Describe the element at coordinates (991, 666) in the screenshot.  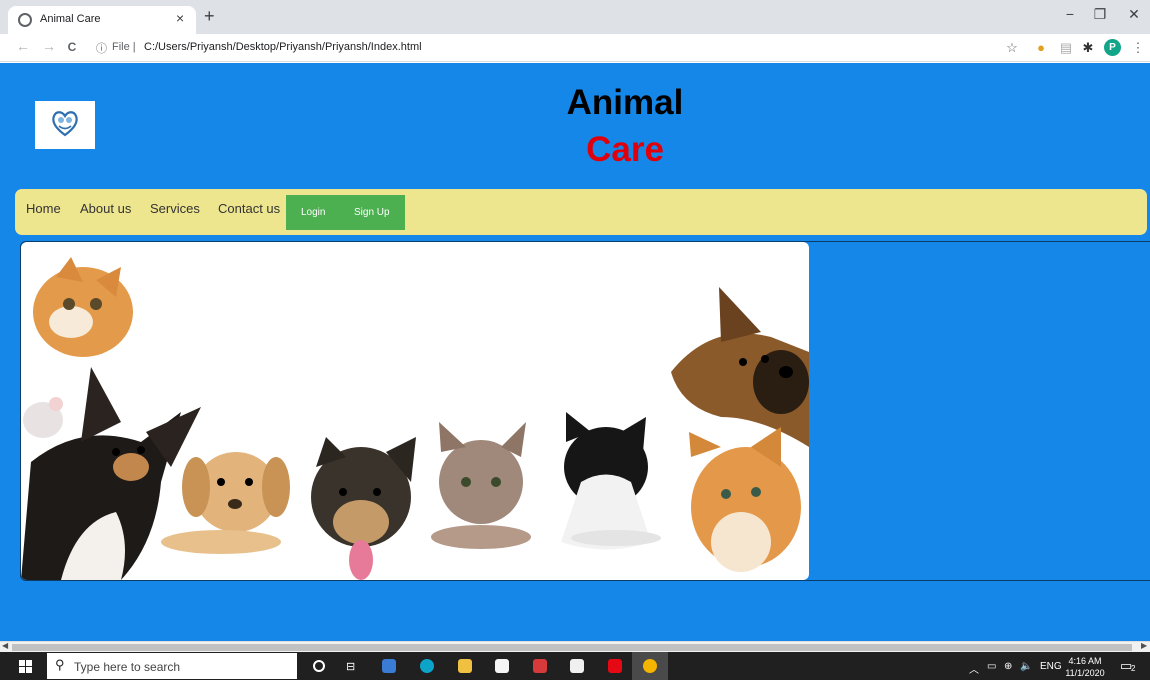
I see `battery-icon: ▭` at that location.